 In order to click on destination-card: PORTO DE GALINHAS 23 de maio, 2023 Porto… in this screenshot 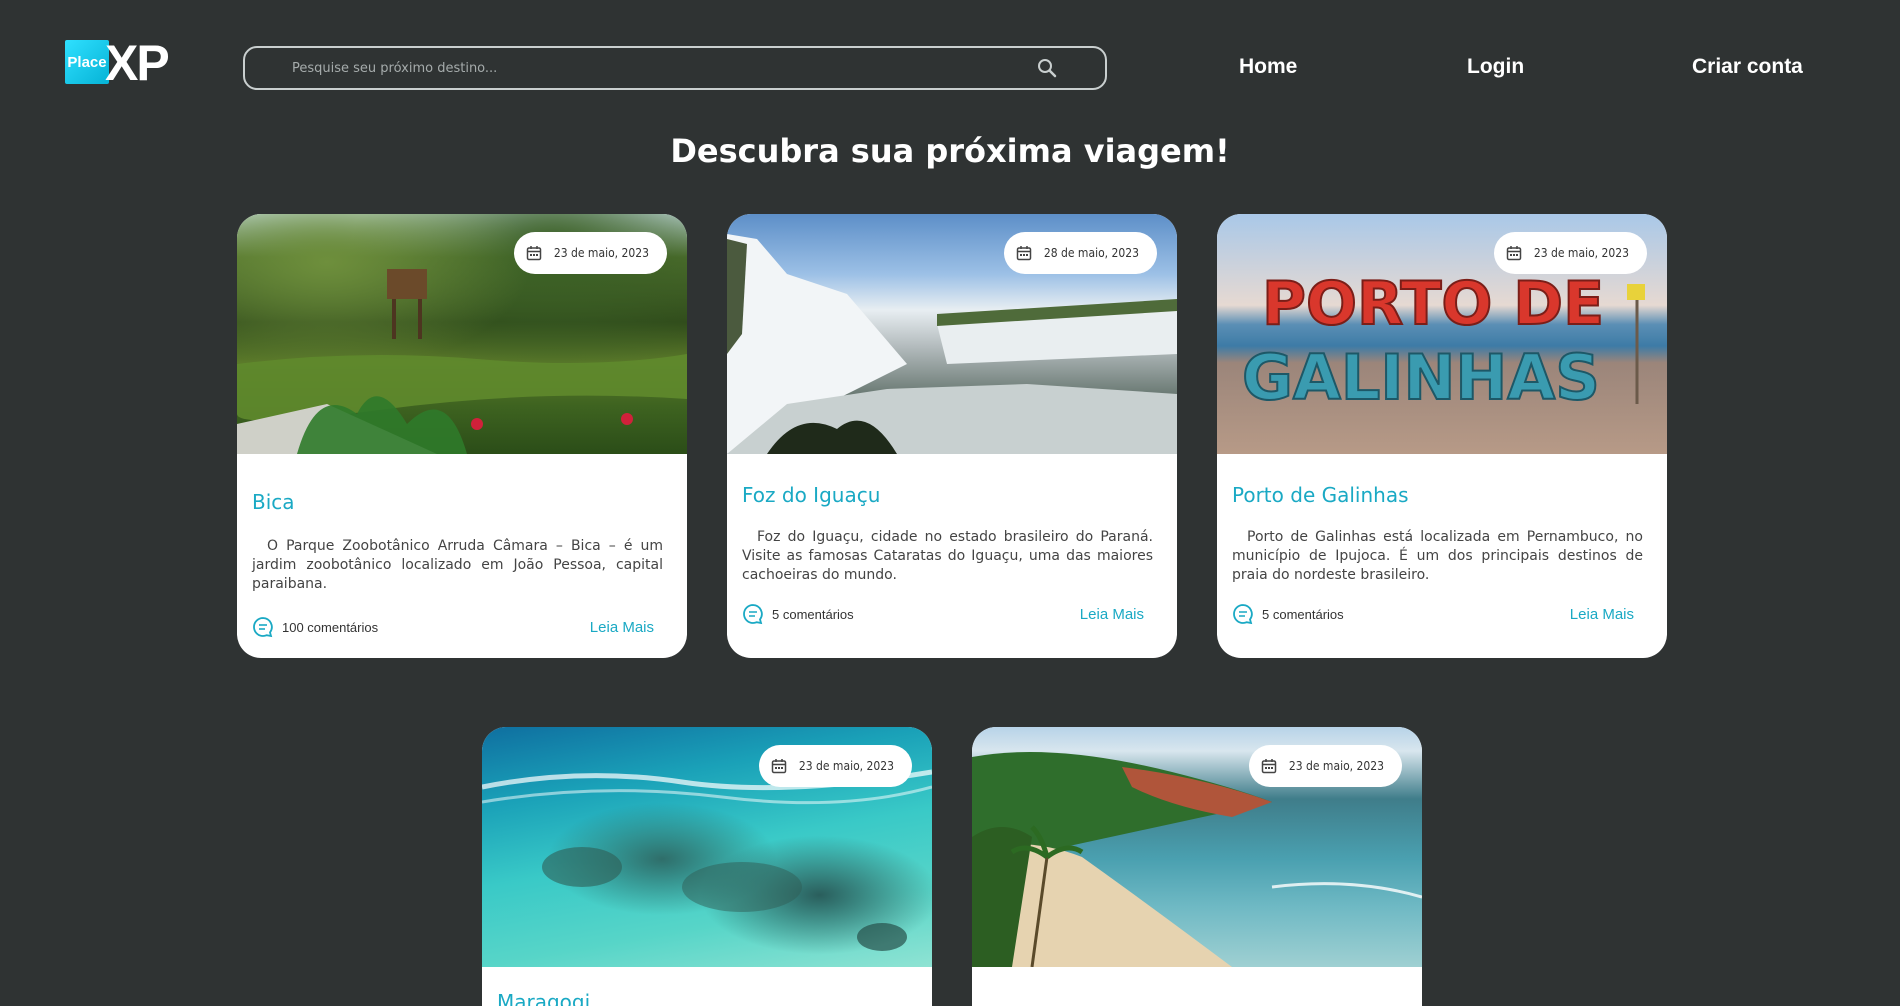, I will do `click(1442, 436)`.